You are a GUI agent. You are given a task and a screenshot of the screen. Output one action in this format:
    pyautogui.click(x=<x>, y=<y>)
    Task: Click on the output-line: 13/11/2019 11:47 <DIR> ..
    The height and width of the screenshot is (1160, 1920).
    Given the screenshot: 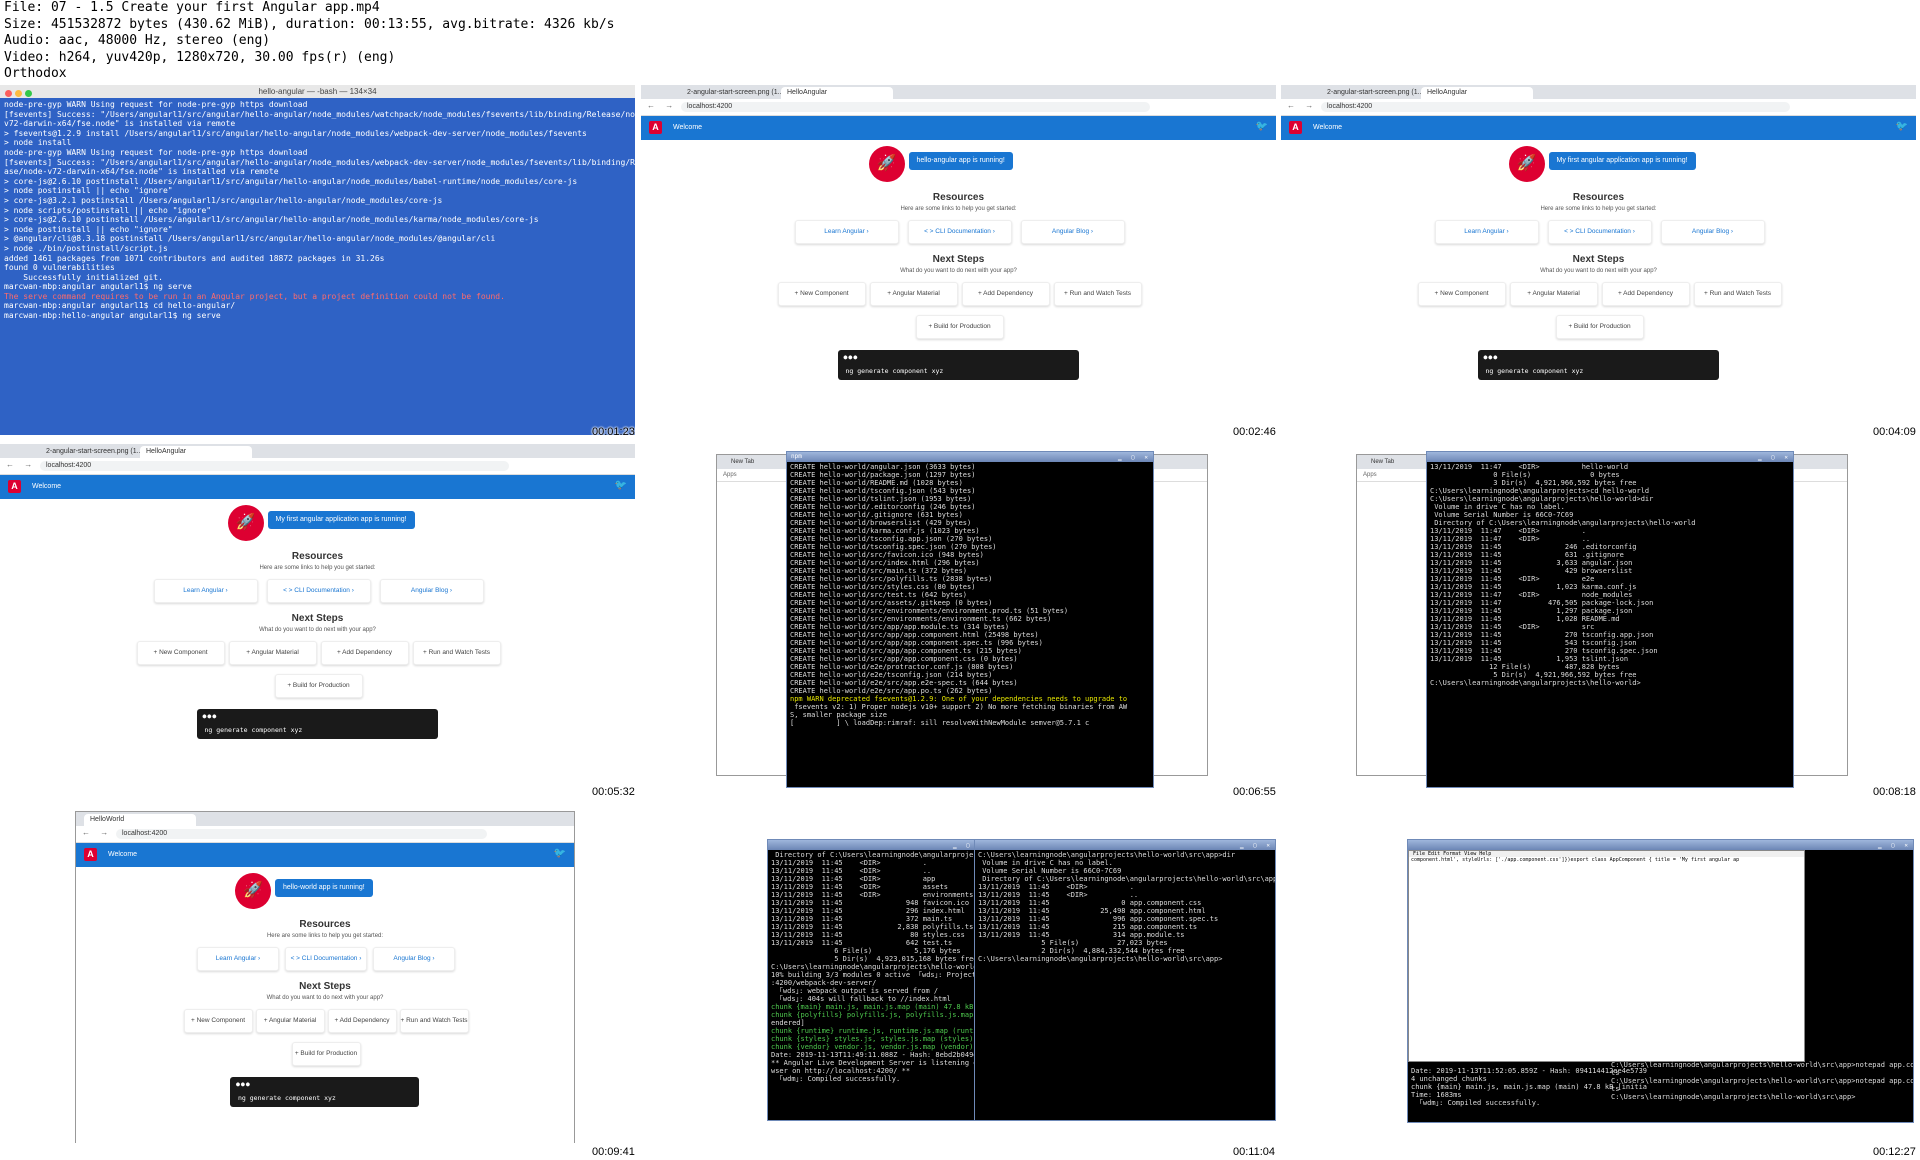 What is the action you would take?
    pyautogui.click(x=1510, y=539)
    